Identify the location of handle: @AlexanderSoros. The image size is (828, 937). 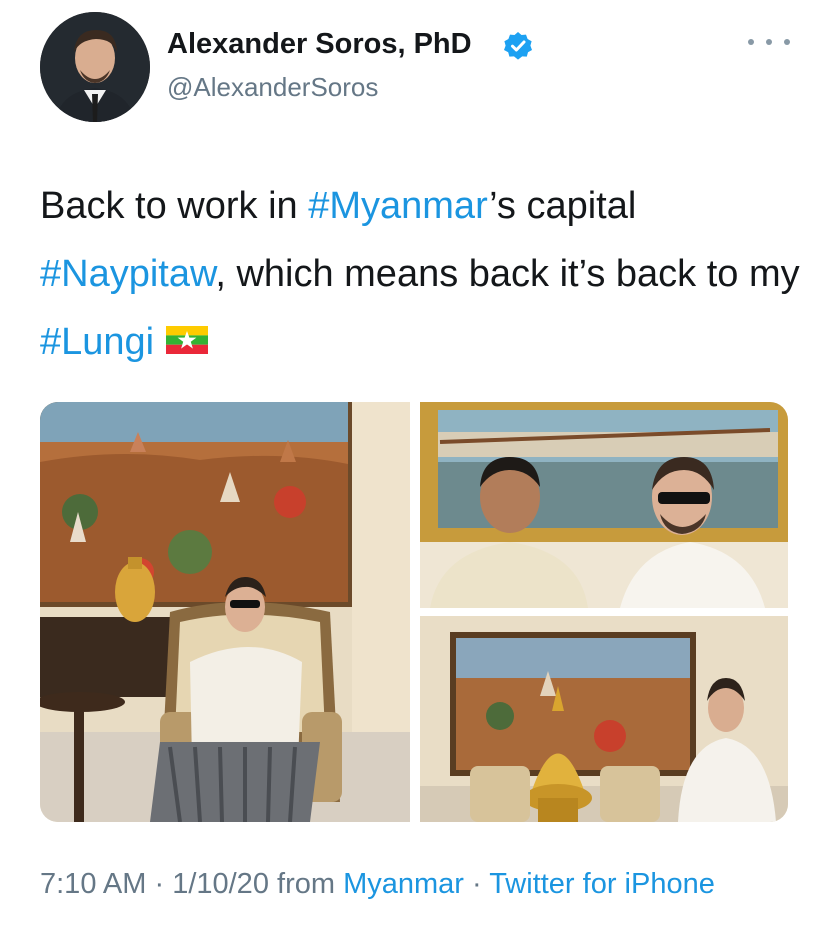
(272, 87).